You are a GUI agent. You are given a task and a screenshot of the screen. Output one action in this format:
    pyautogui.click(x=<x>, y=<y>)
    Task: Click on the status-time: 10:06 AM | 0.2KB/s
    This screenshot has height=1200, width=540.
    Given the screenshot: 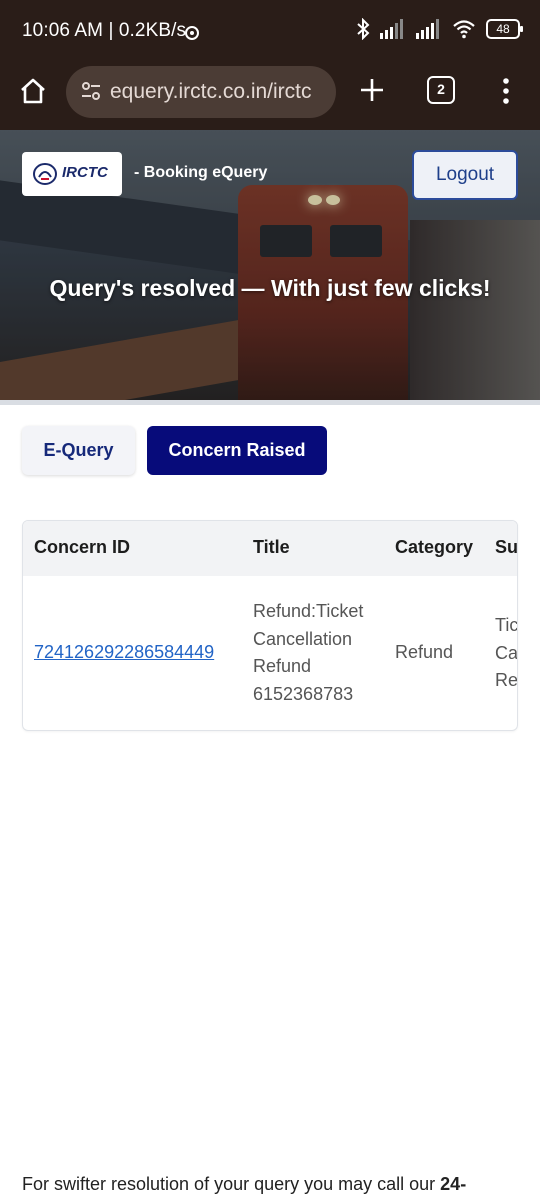 What is the action you would take?
    pyautogui.click(x=104, y=30)
    